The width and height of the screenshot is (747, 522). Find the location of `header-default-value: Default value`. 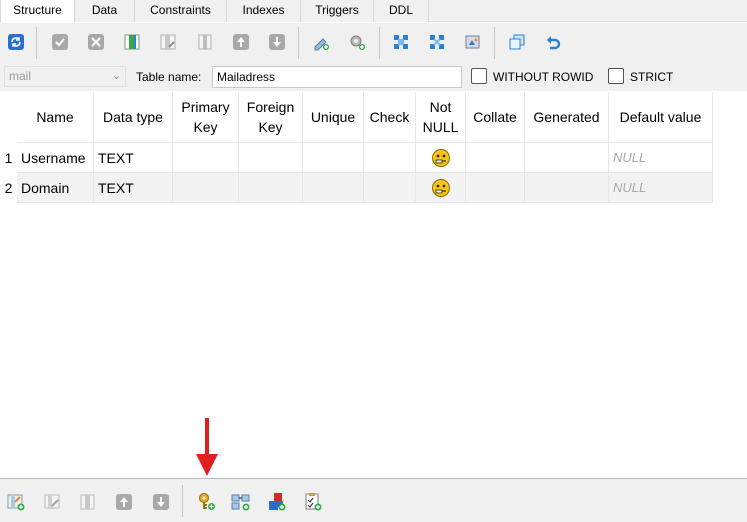

header-default-value: Default value is located at coordinates (661, 117).